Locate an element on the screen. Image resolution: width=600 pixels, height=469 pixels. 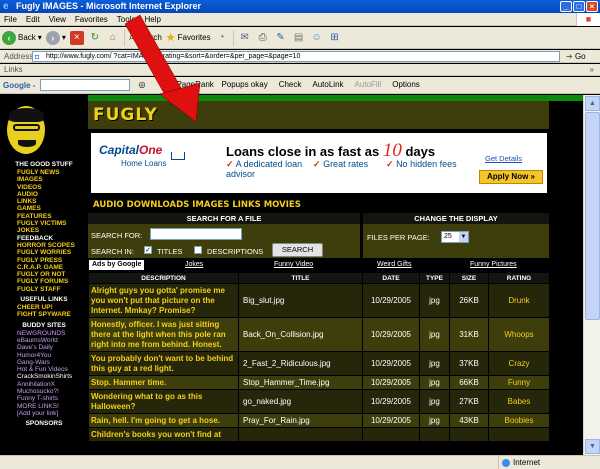
scroll-up-icon: ▲ is located at coordinates (592, 103).